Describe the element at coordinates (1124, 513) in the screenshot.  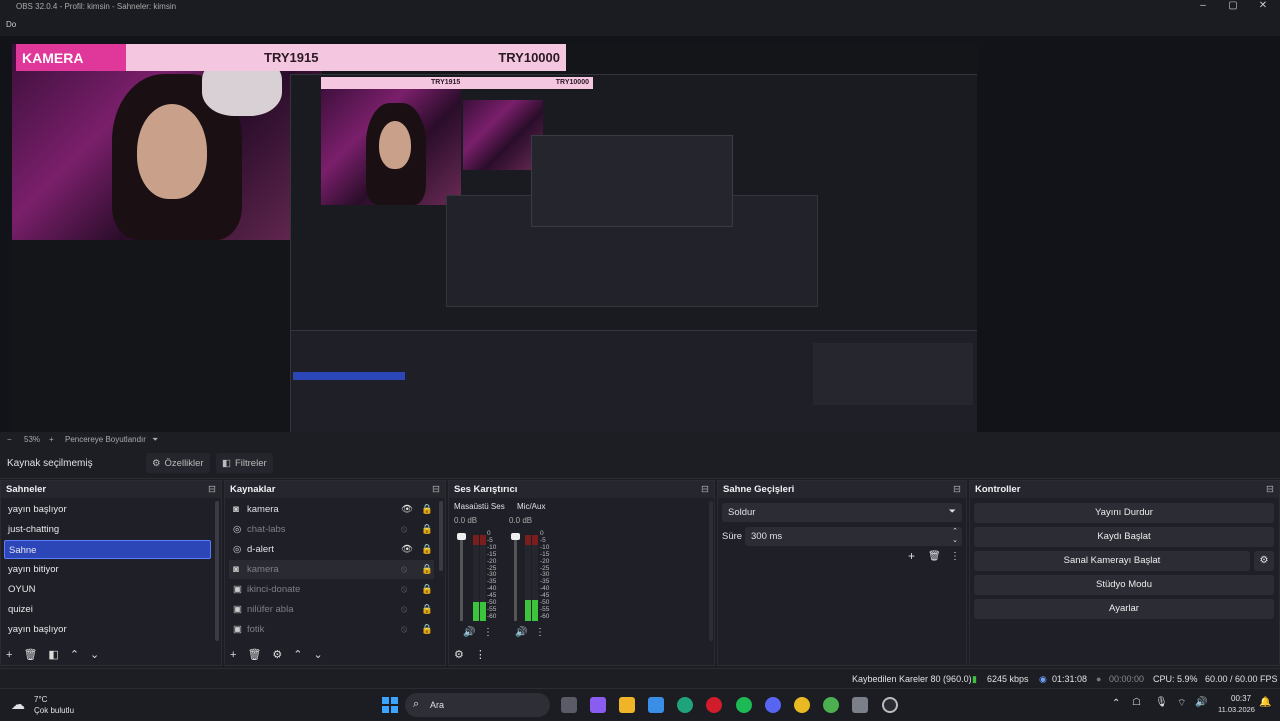
I see `stop-streaming-button: Yayını Durdur` at that location.